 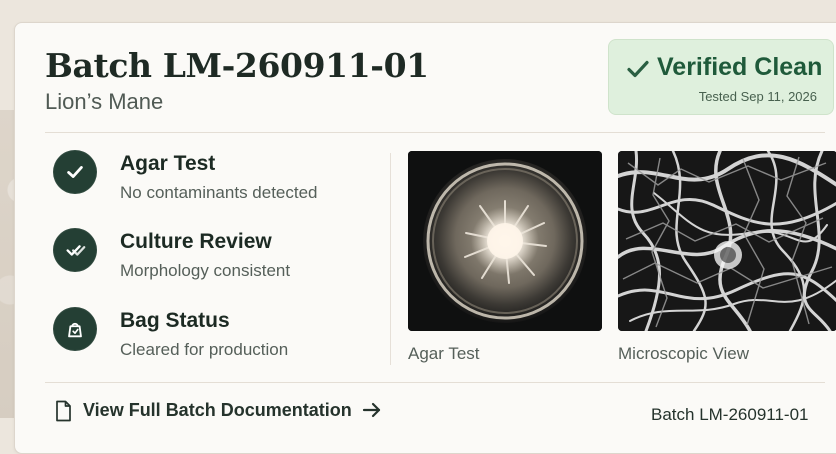 I want to click on batch-title: Batch LM-260911-01, so click(x=237, y=65).